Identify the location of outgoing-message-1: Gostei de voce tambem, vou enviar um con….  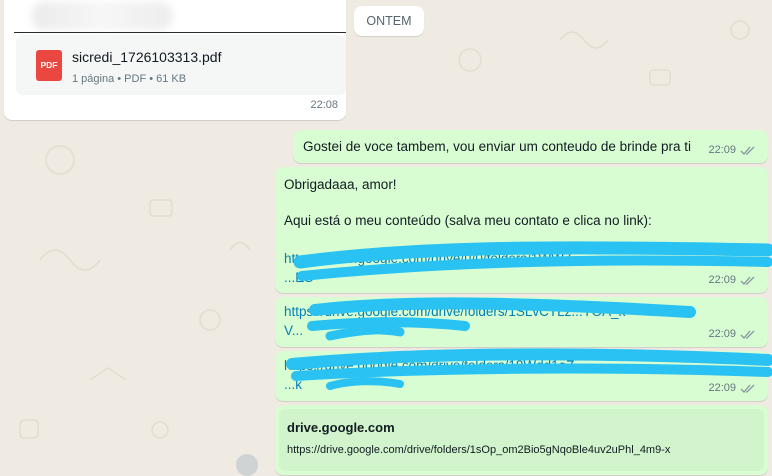
(530, 146).